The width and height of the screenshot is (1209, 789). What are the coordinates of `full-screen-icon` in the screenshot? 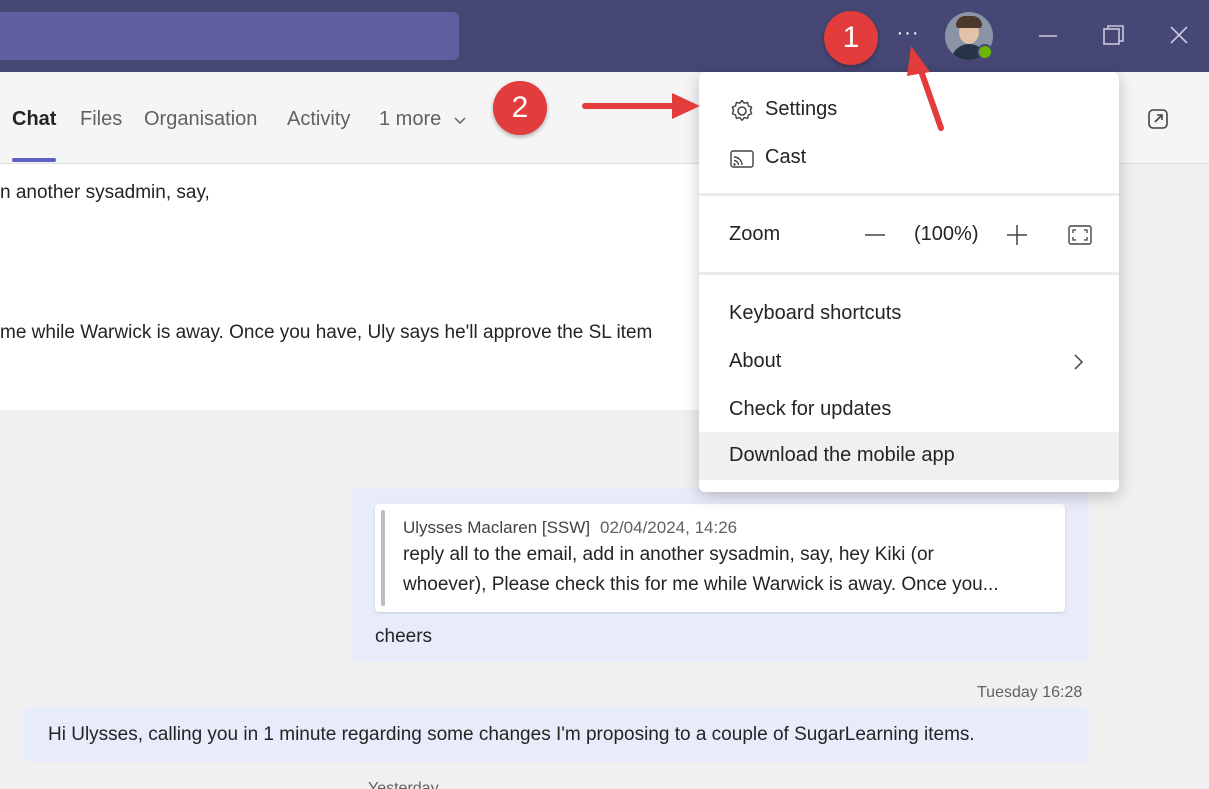 It's located at (1080, 235).